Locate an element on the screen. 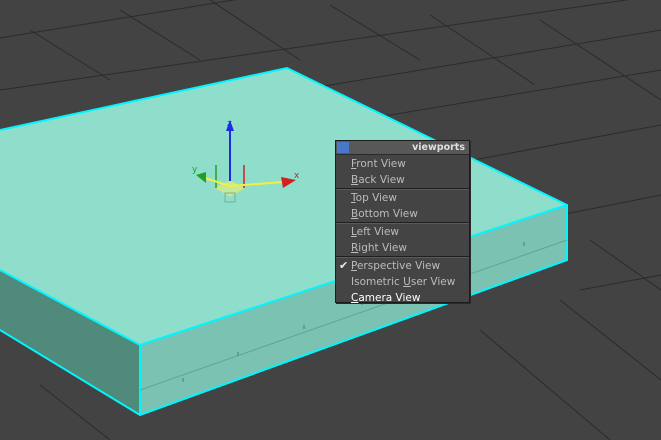 The height and width of the screenshot is (440, 661). menu-item-perspective-view: ✔ Perspective View is located at coordinates (402, 266).